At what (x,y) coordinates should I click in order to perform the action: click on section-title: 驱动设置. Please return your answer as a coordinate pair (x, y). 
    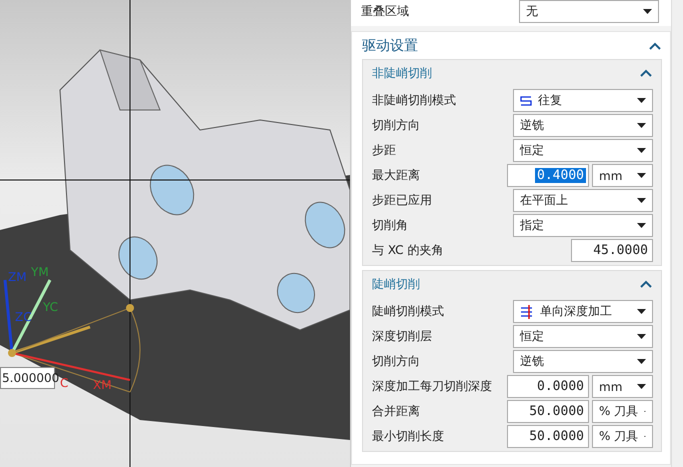
    Looking at the image, I should click on (390, 45).